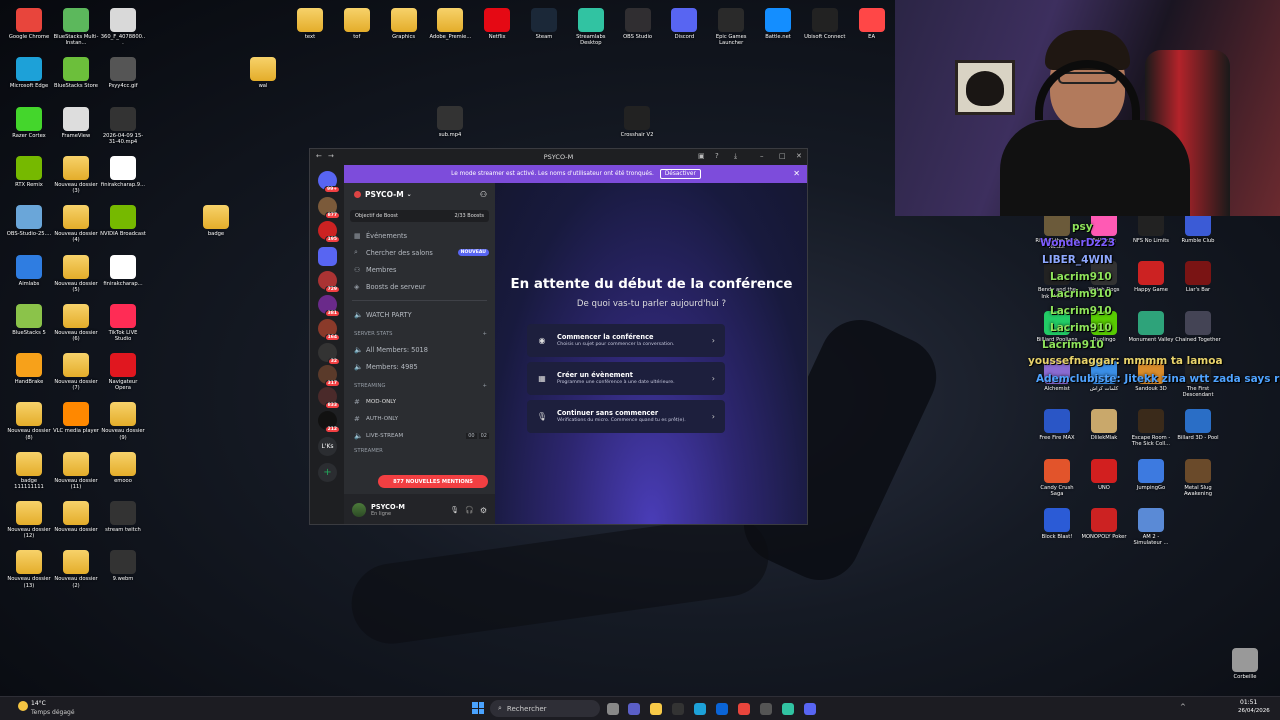  Describe the element at coordinates (545, 708) in the screenshot. I see `taskbar-search: ⌕ Rechercher` at that location.